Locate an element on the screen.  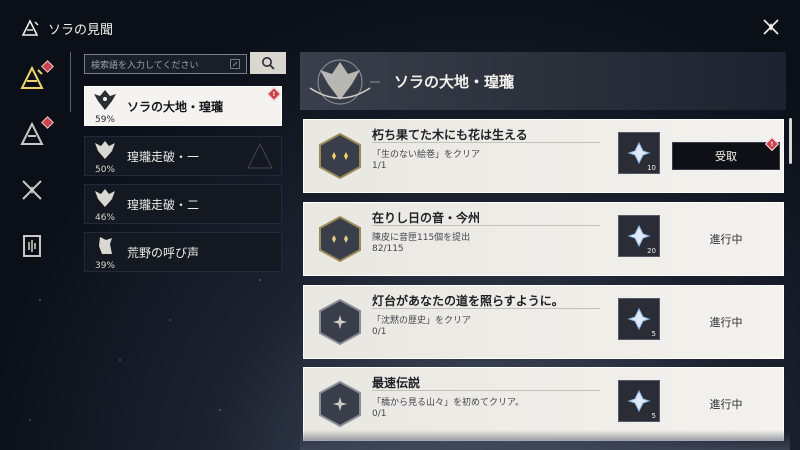
crossed-swords-icon is located at coordinates (32, 190).